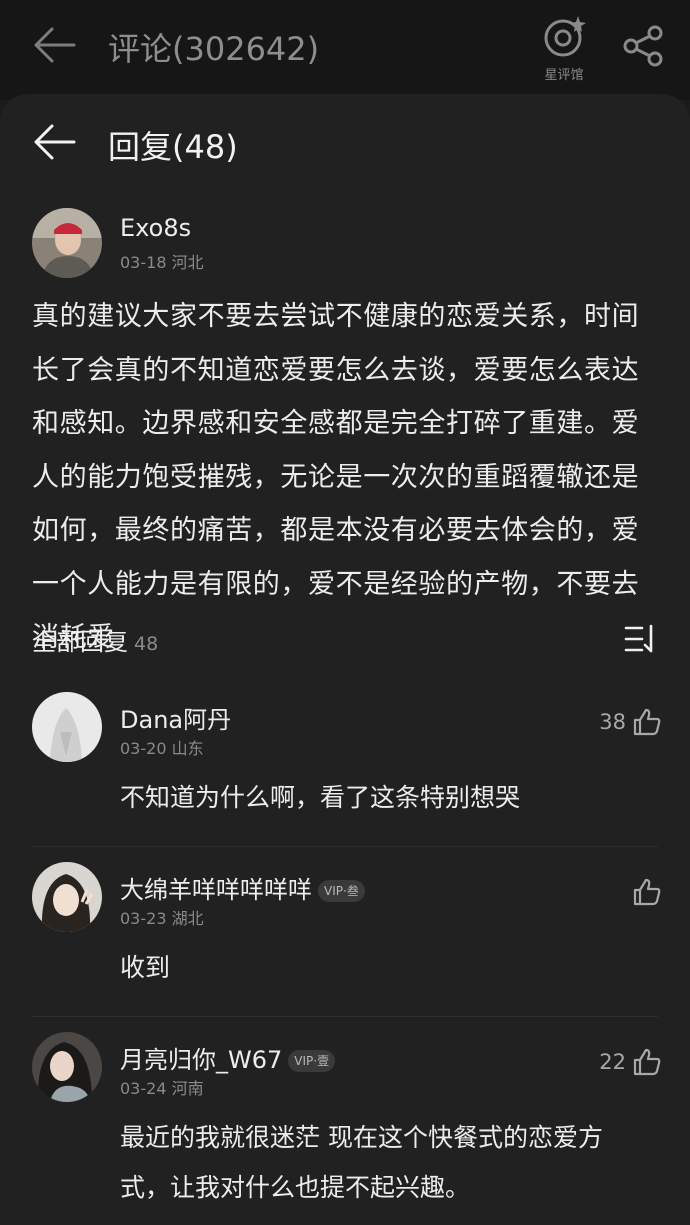  What do you see at coordinates (341, 891) in the screenshot?
I see `vip-badge: VIP·叁` at bounding box center [341, 891].